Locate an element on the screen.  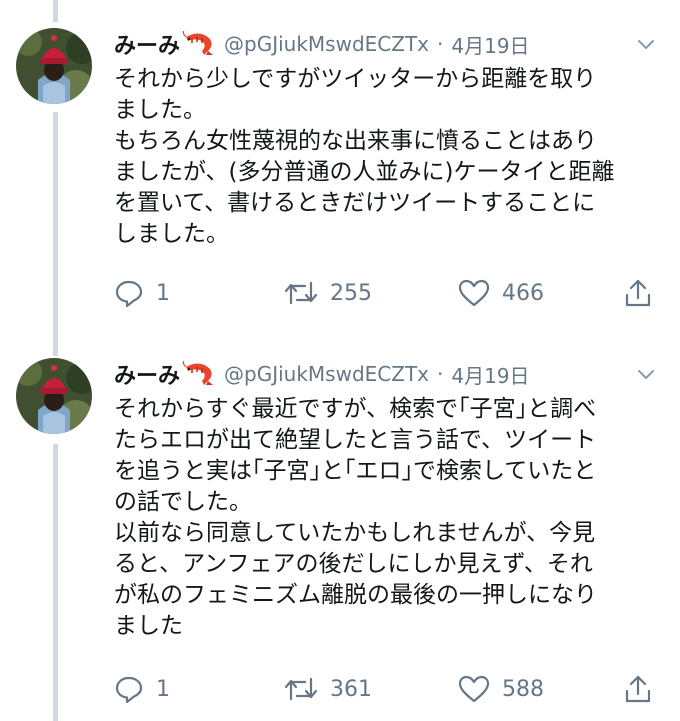
retweet-button: 255 is located at coordinates (328, 293).